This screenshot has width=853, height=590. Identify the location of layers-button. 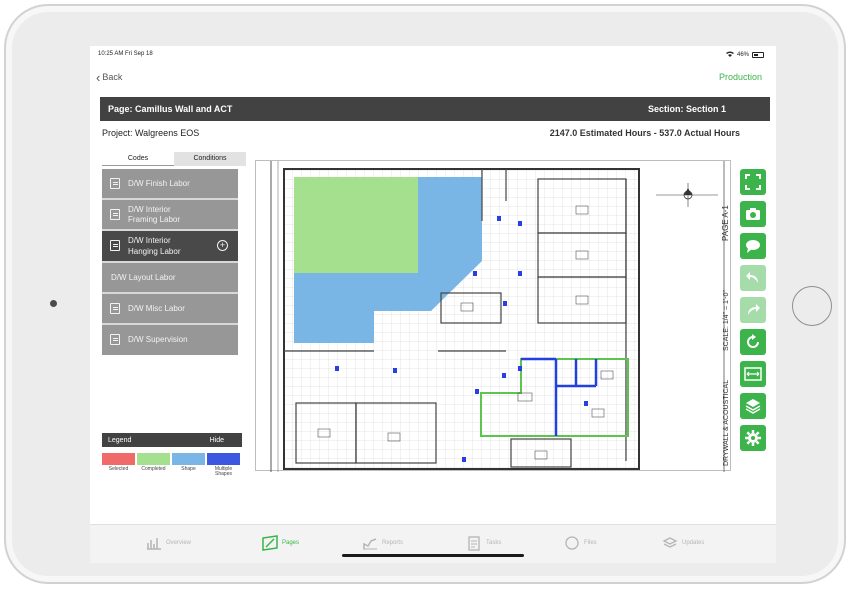
(753, 406).